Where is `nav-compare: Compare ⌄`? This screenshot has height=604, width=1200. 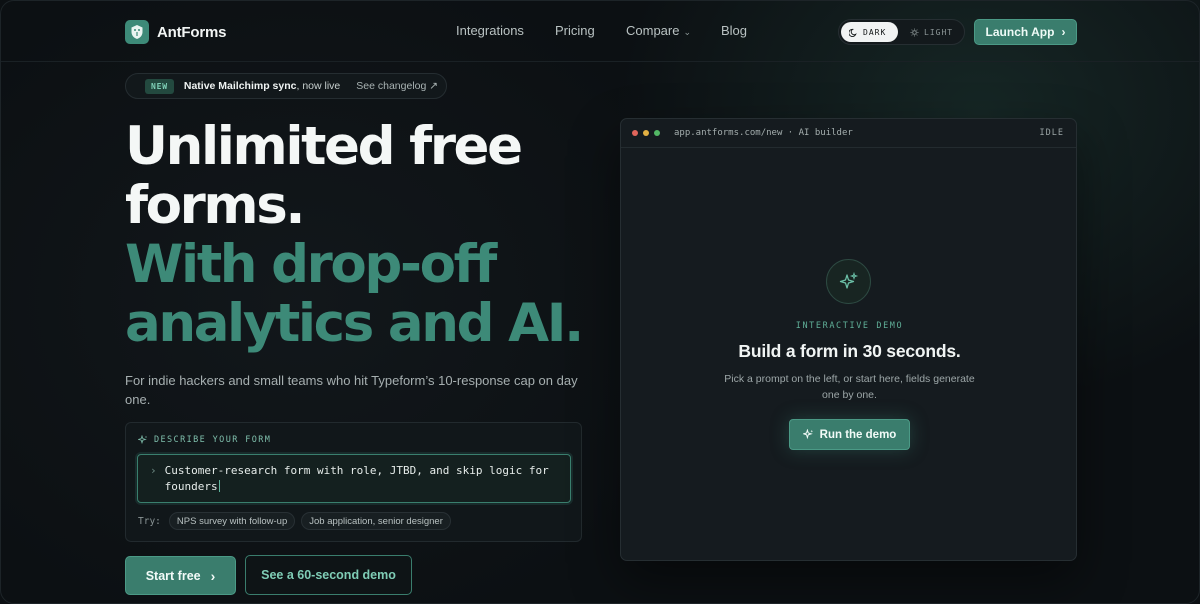 nav-compare: Compare ⌄ is located at coordinates (658, 30).